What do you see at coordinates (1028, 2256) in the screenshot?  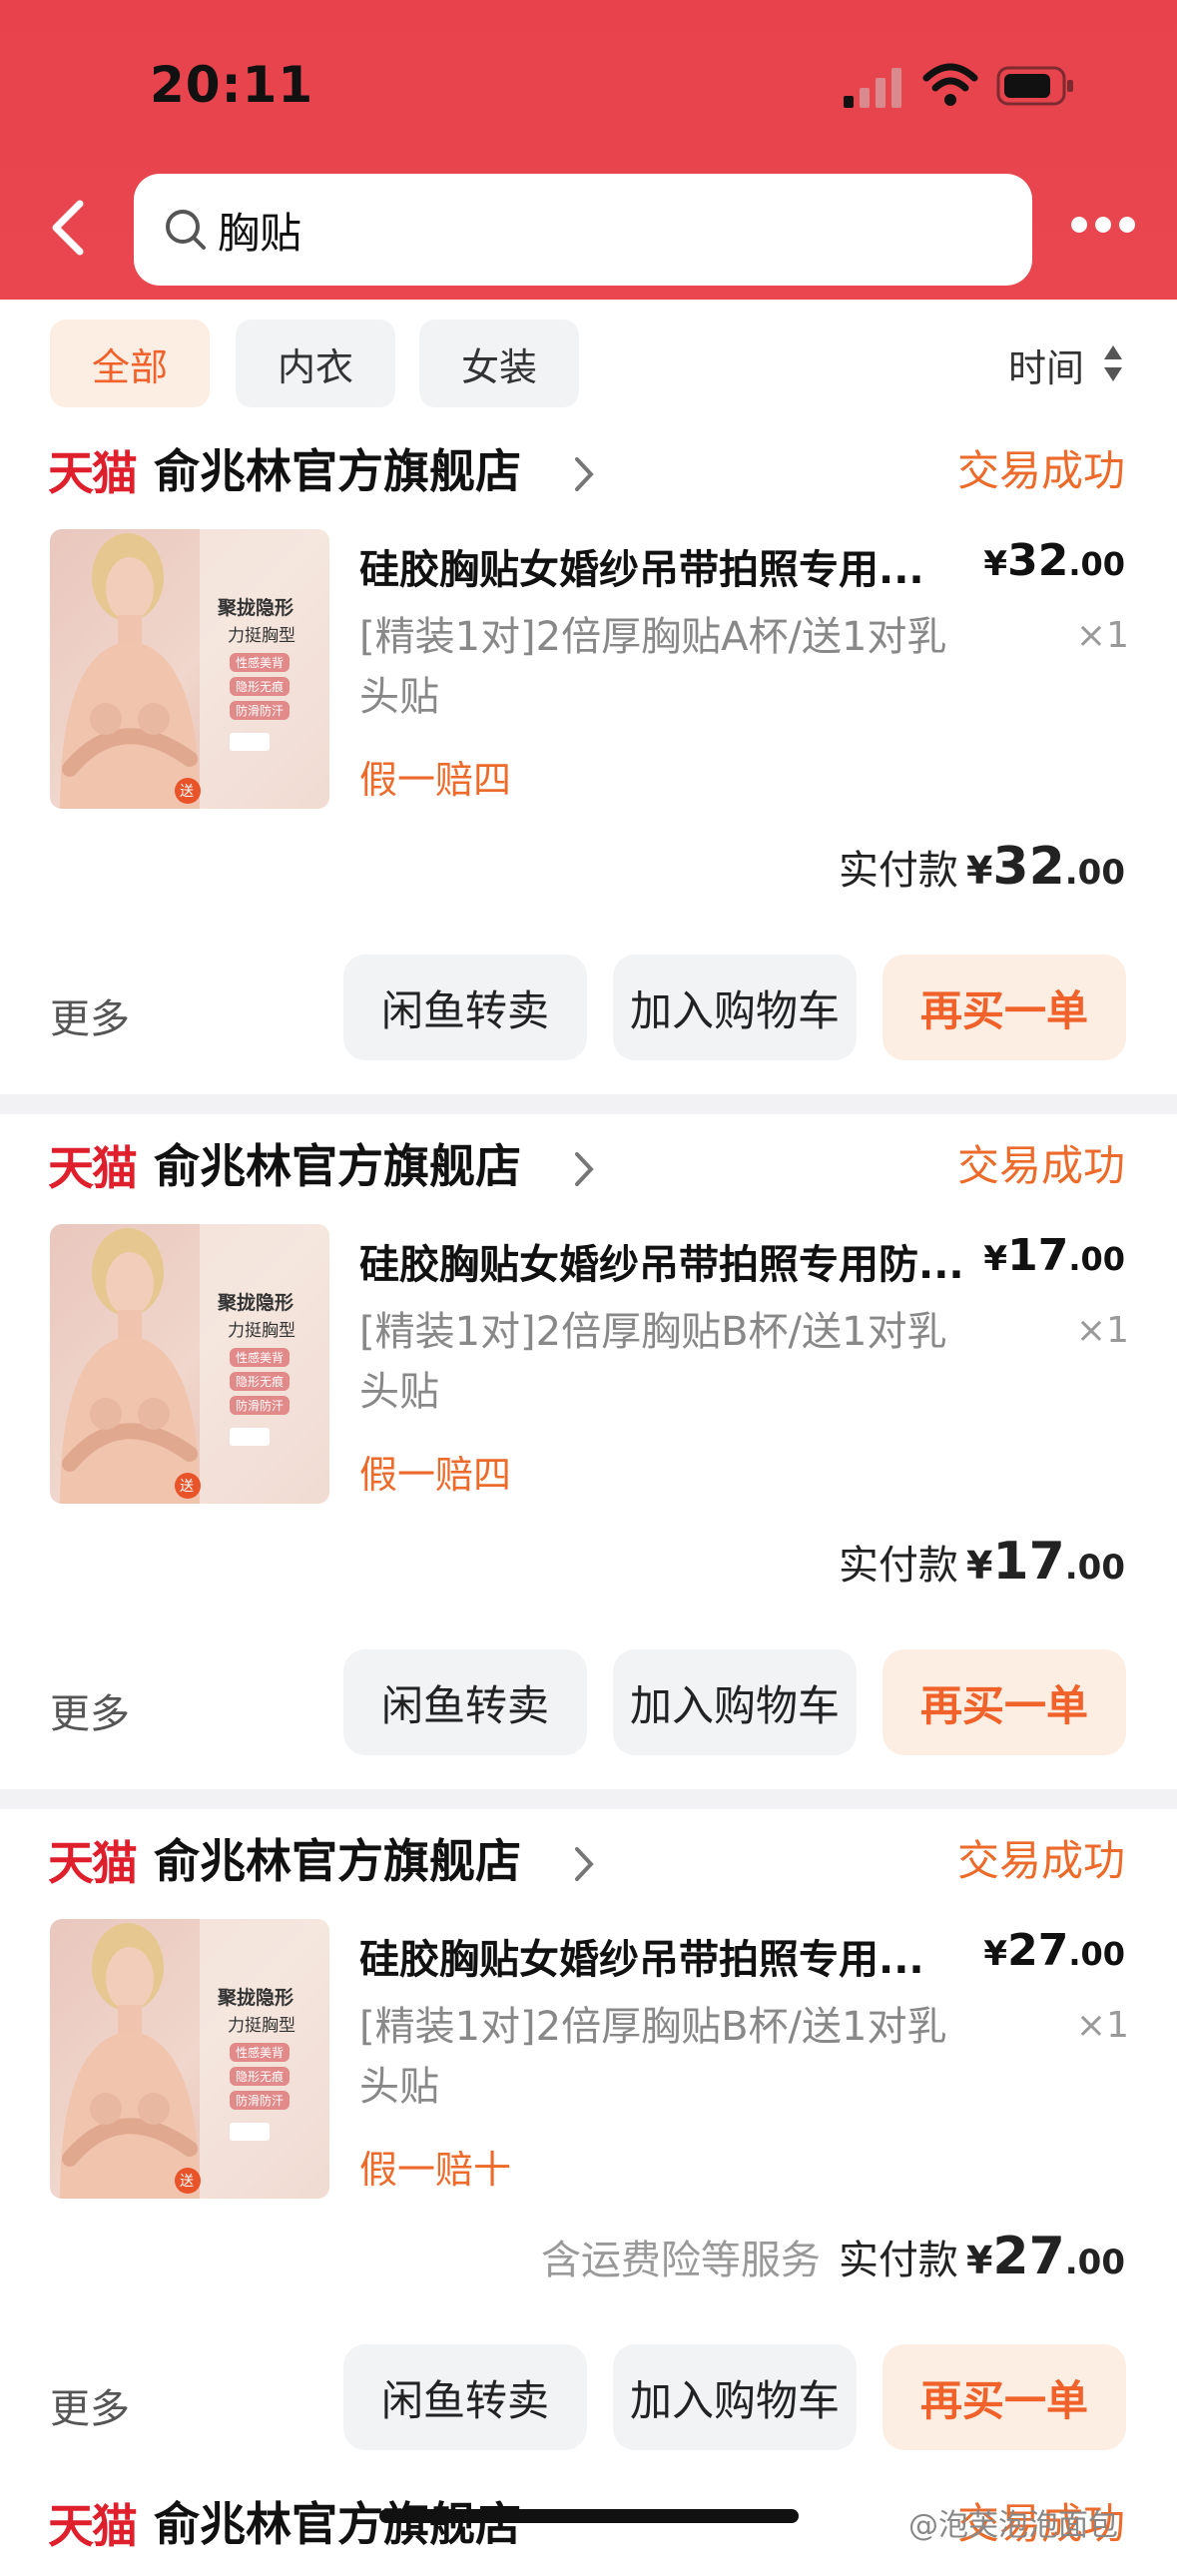 I see `paid-integer: 27` at bounding box center [1028, 2256].